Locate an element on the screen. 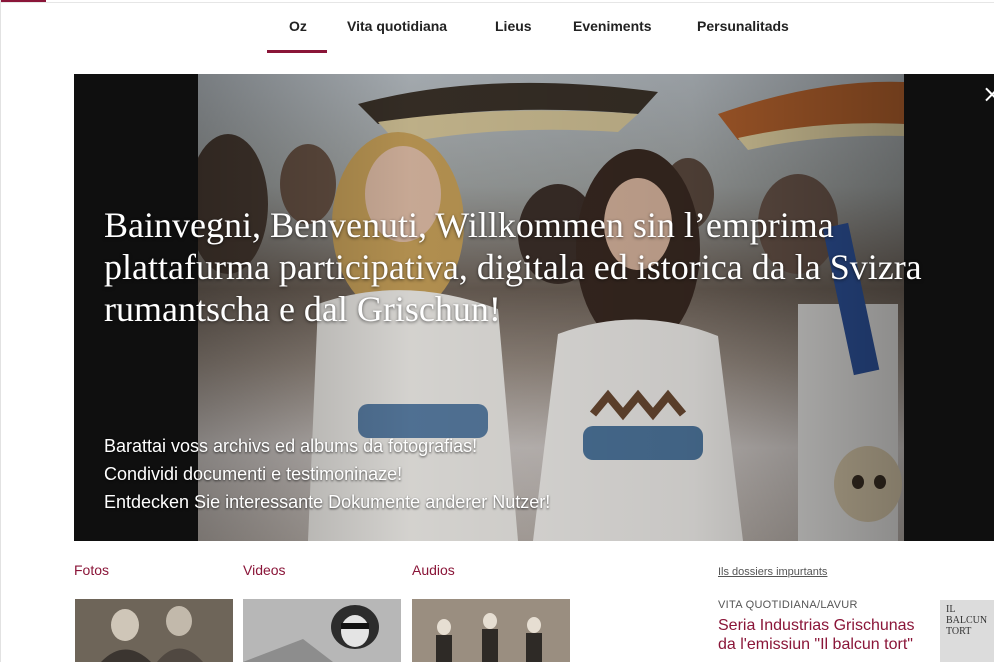 This screenshot has height=662, width=994. nav-oz: Oz is located at coordinates (298, 26).